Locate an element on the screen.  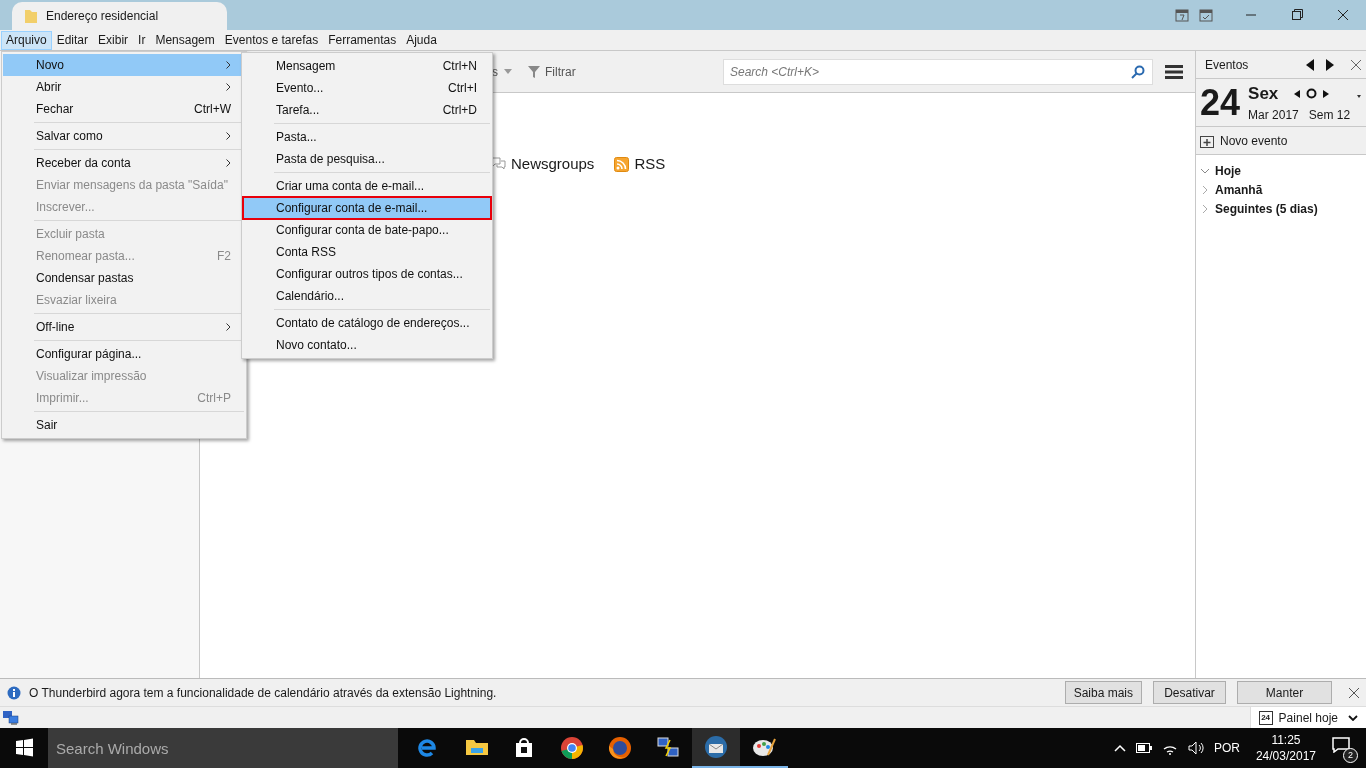
filter-label: Filtrar is located at coordinates (560, 72).